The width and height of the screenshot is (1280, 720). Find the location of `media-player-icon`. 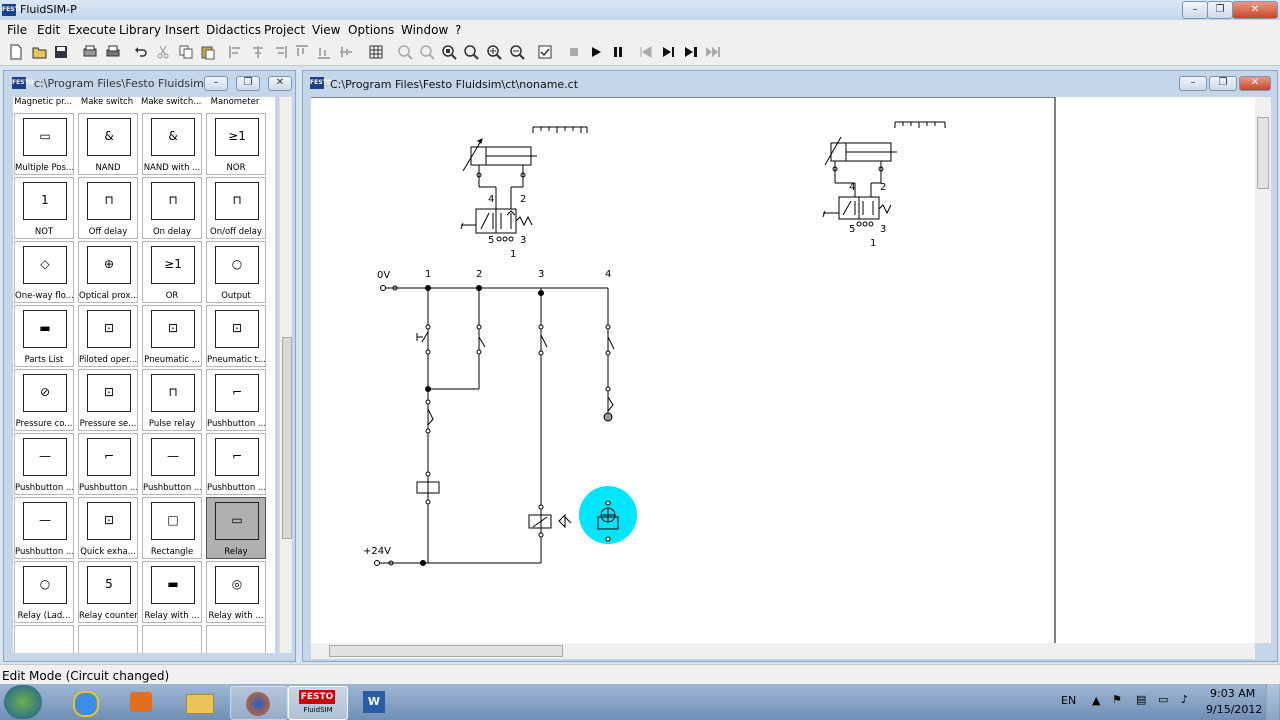

media-player-icon is located at coordinates (142, 702).